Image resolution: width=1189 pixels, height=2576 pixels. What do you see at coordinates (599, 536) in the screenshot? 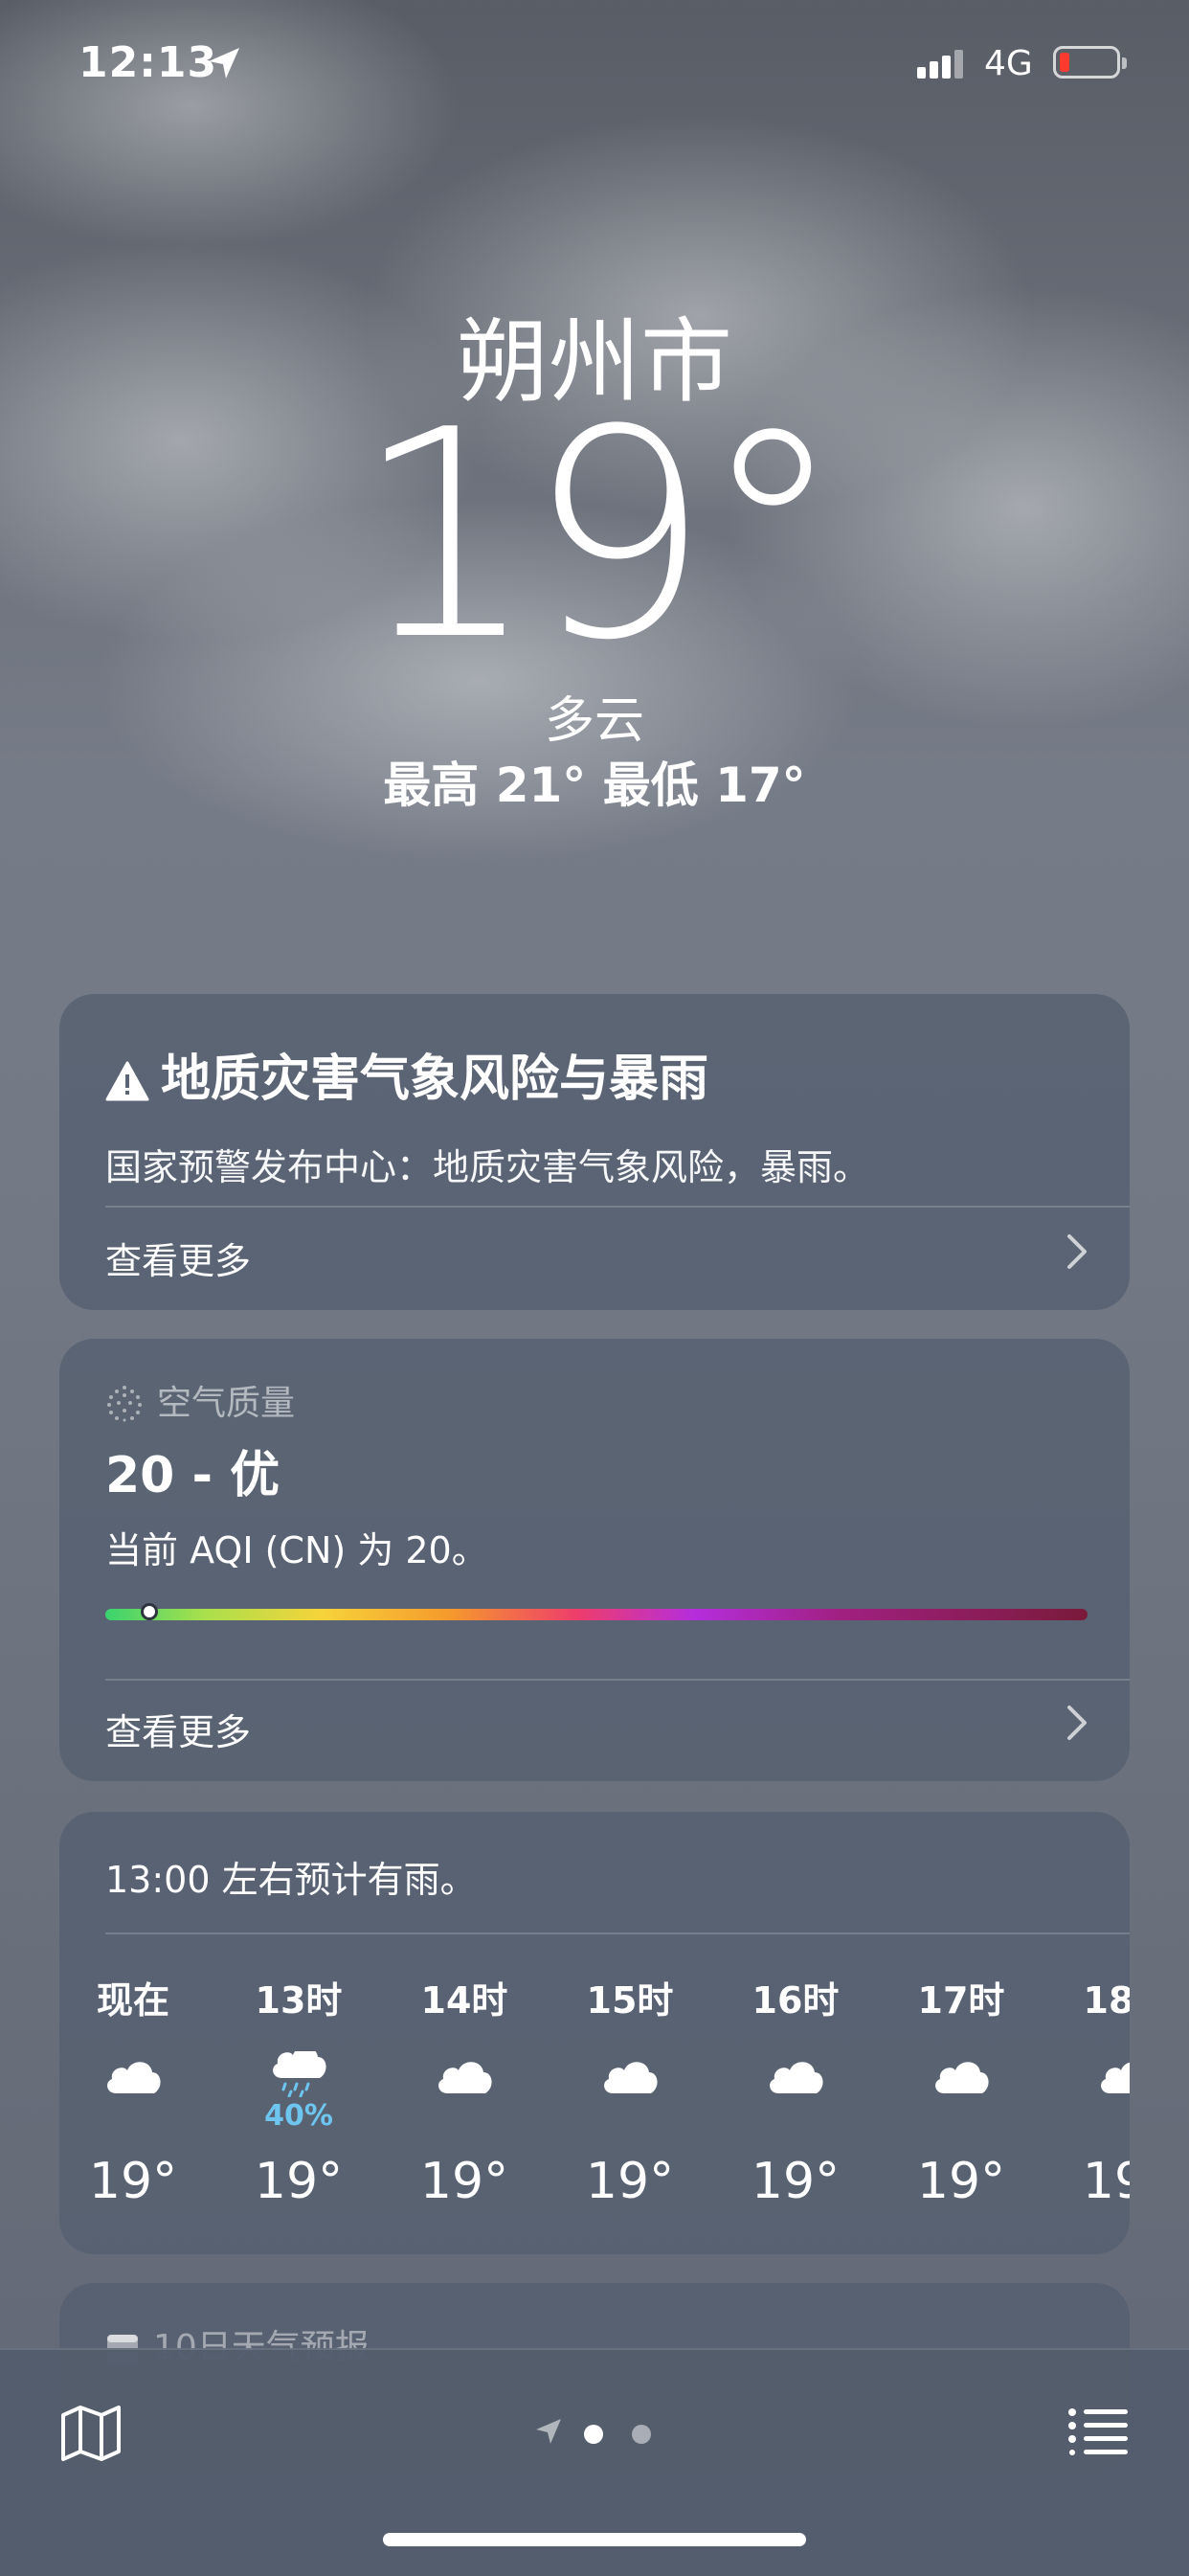
I see `current-temperature: 19°` at bounding box center [599, 536].